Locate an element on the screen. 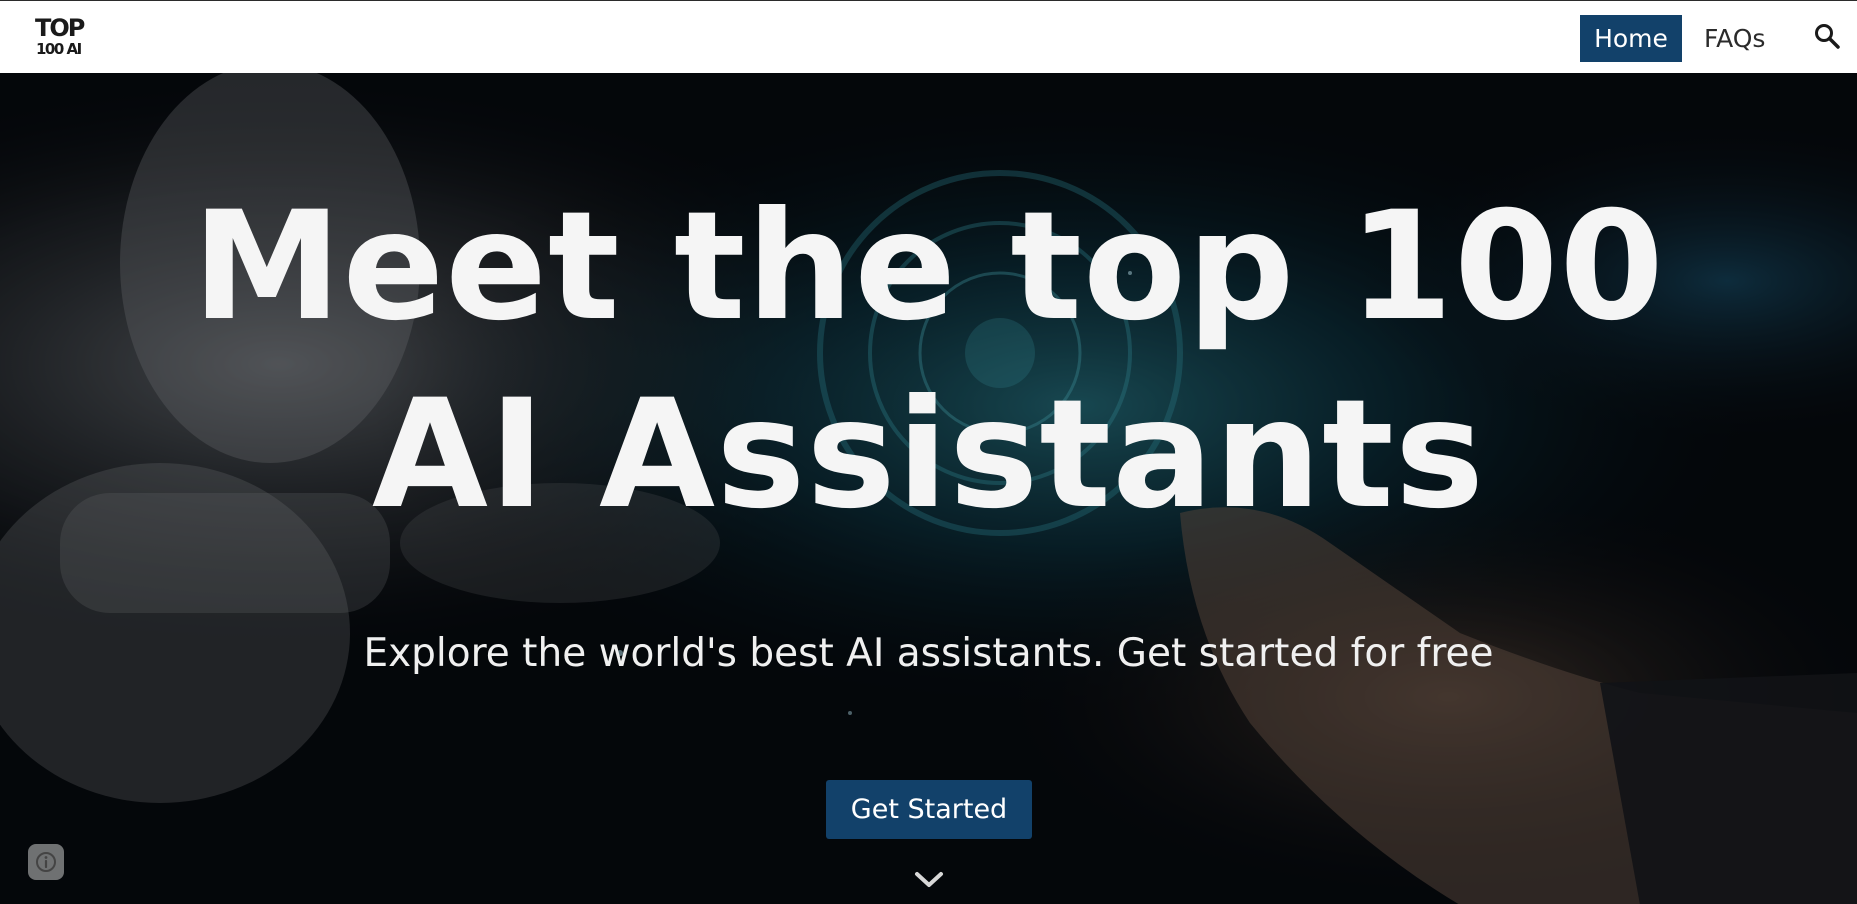  nav-home-link: Home is located at coordinates (1631, 38).